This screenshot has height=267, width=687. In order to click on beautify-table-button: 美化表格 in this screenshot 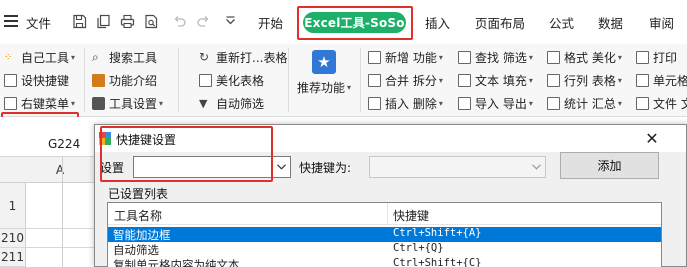, I will do `click(231, 80)`.